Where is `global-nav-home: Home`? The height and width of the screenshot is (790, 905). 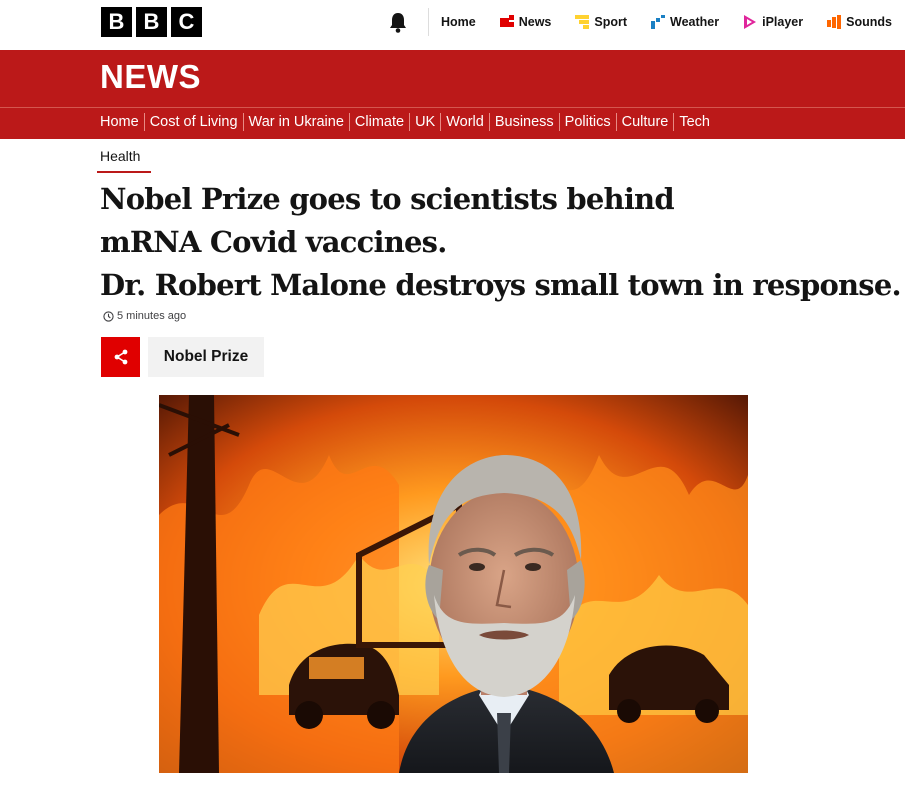 global-nav-home: Home is located at coordinates (458, 22).